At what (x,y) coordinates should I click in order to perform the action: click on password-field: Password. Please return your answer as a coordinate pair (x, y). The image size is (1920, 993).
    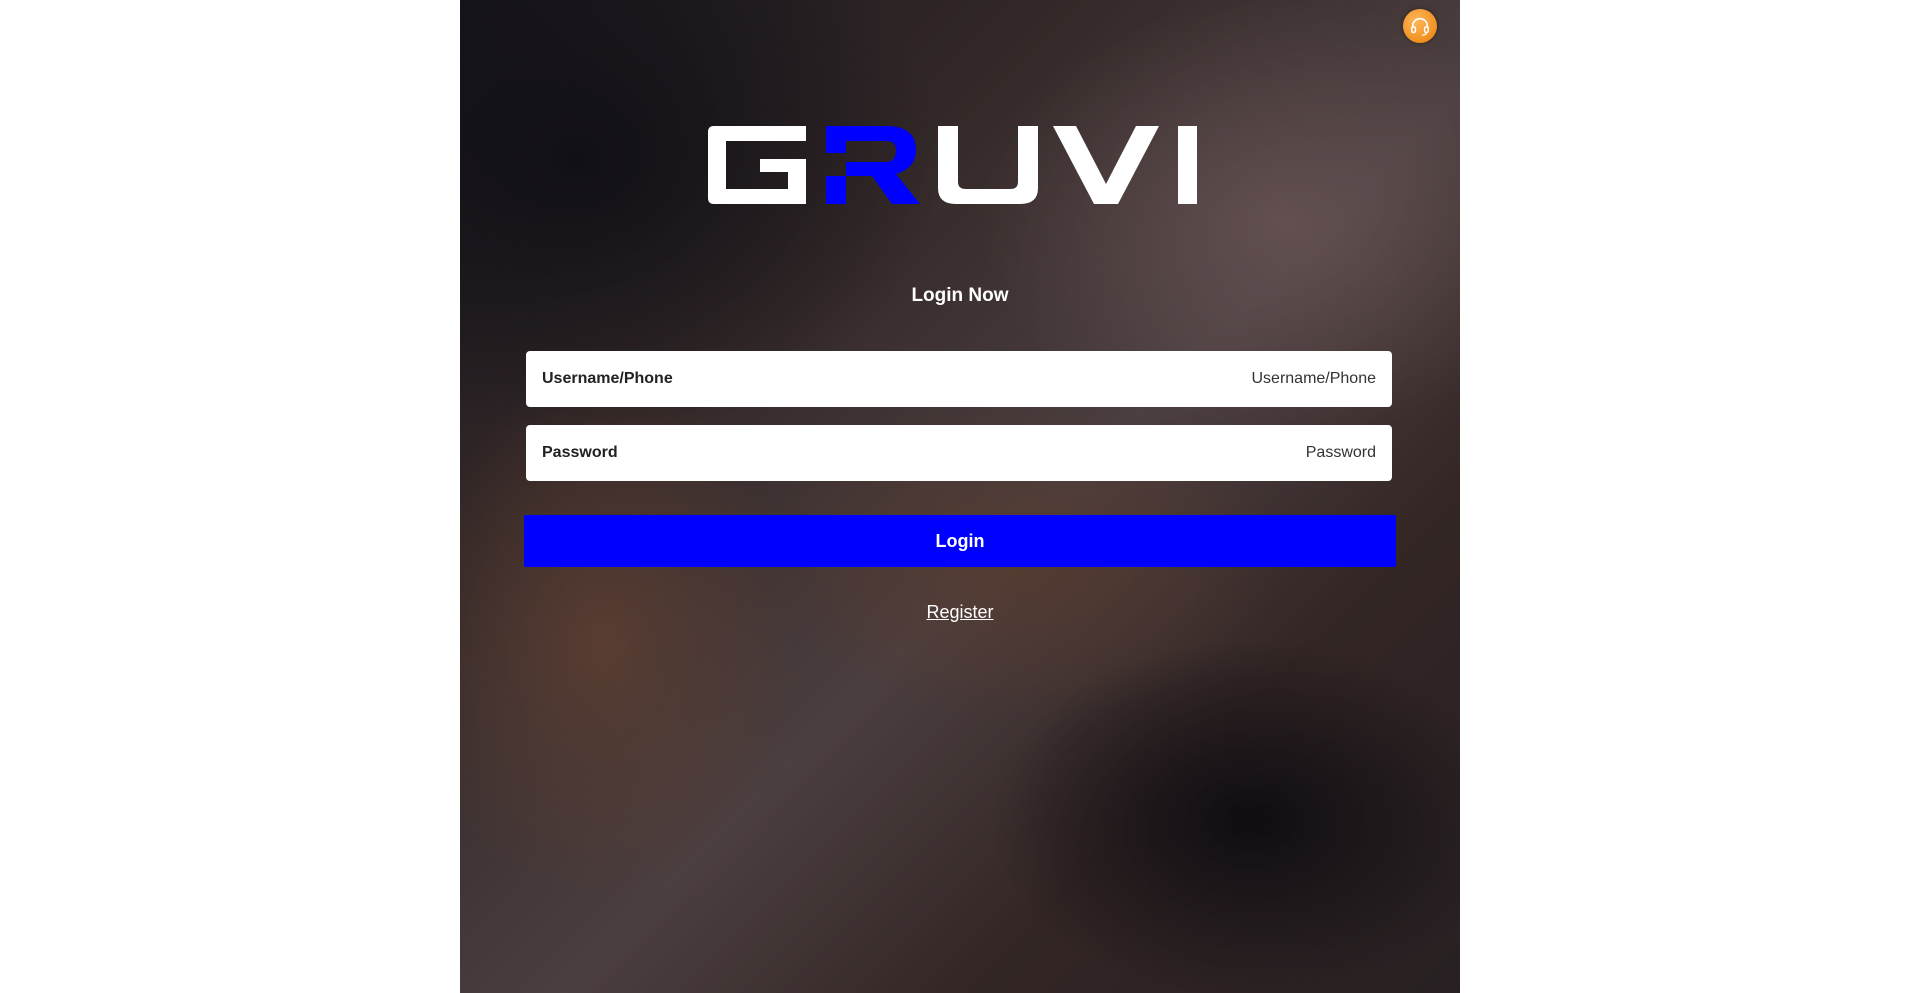
    Looking at the image, I should click on (959, 453).